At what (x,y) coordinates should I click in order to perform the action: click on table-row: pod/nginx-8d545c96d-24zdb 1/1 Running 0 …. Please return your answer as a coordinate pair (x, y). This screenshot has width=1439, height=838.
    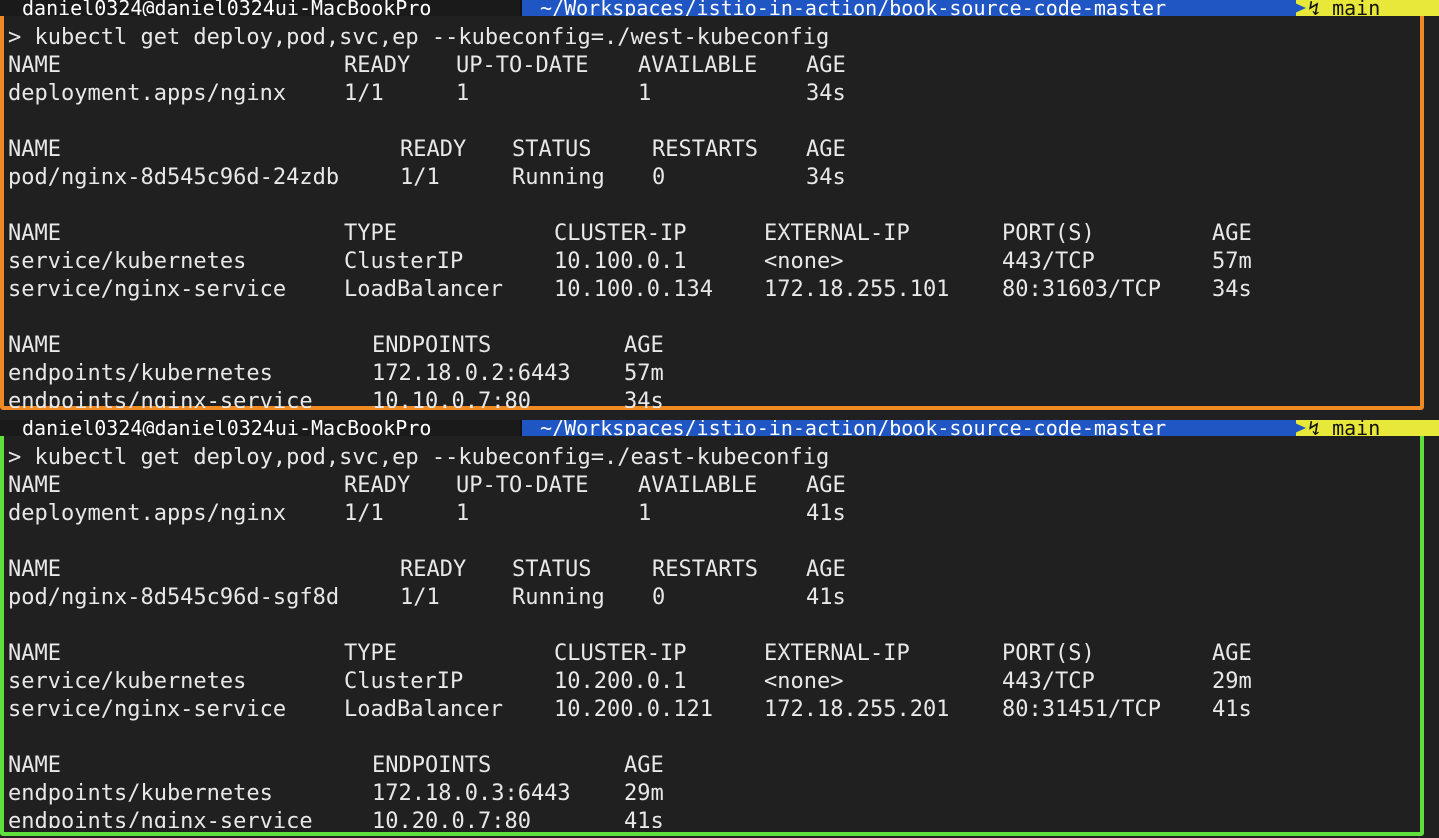
    Looking at the image, I should click on (427, 177).